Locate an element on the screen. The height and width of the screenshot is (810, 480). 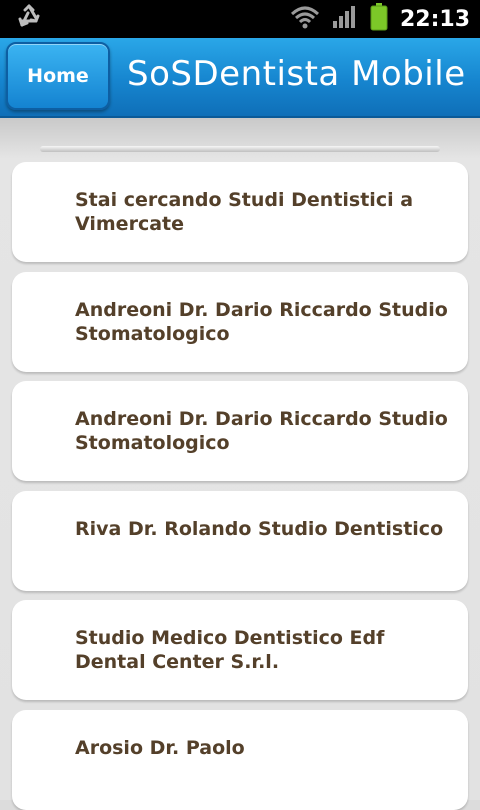
recycle-icon is located at coordinates (29, 19).